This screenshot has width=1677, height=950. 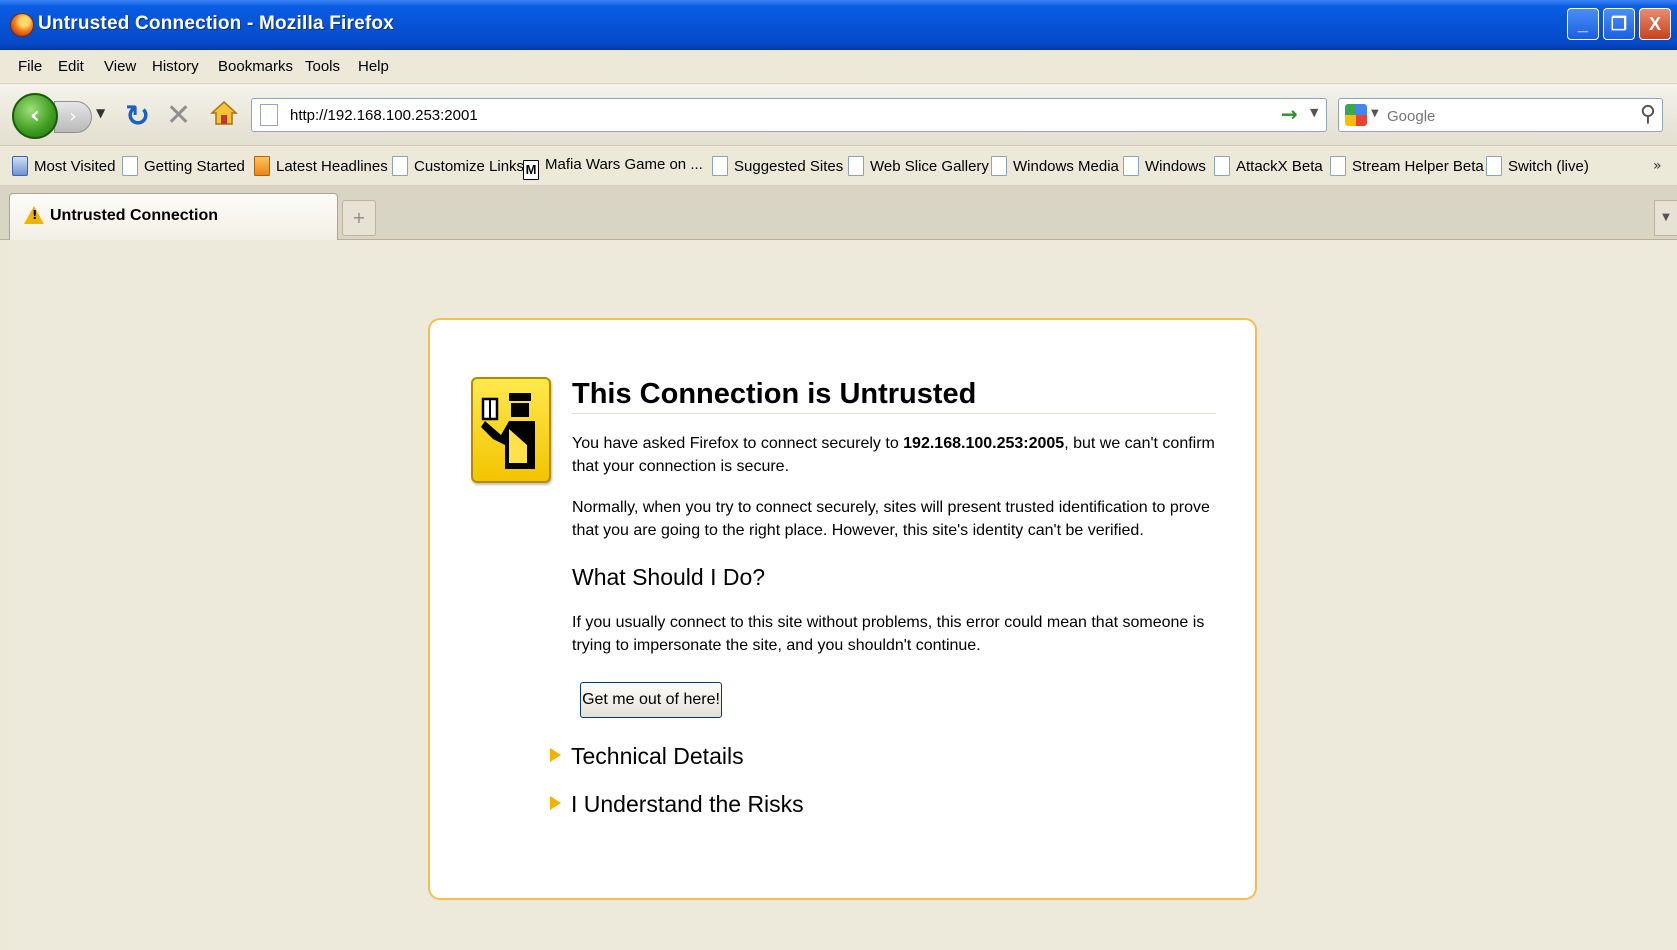 I want to click on bookmark-windows: Windows, so click(x=1164, y=166).